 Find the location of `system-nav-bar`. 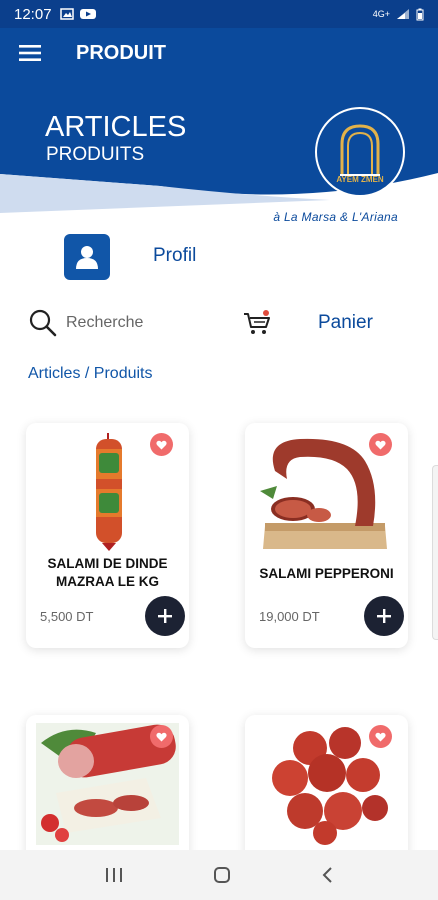

system-nav-bar is located at coordinates (219, 875).